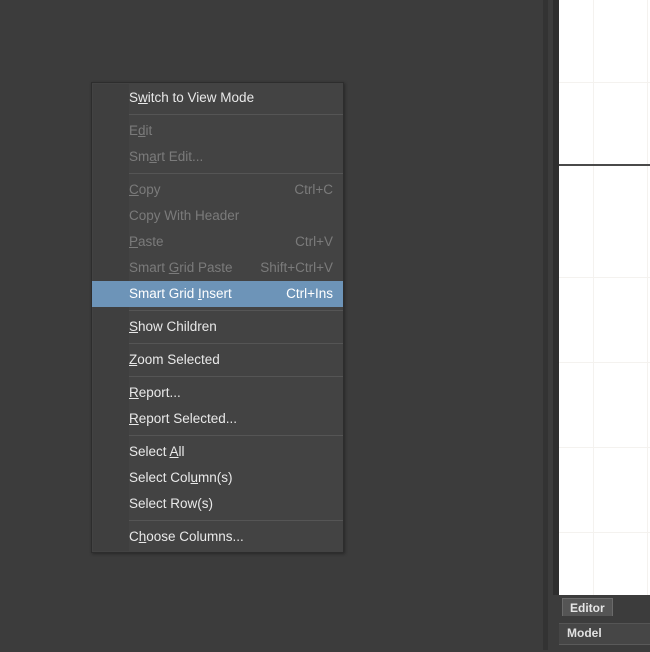  Describe the element at coordinates (171, 503) in the screenshot. I see `menu-item-label: Select Row(s)` at that location.